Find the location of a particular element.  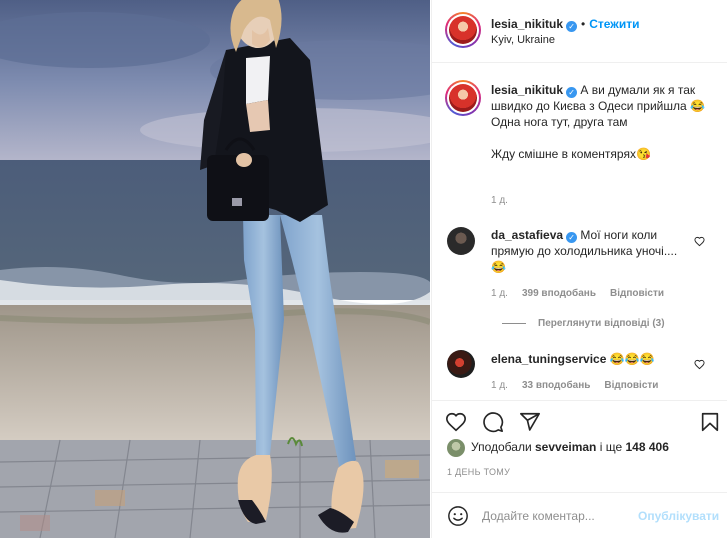

likes-connector: і ще is located at coordinates (611, 447).